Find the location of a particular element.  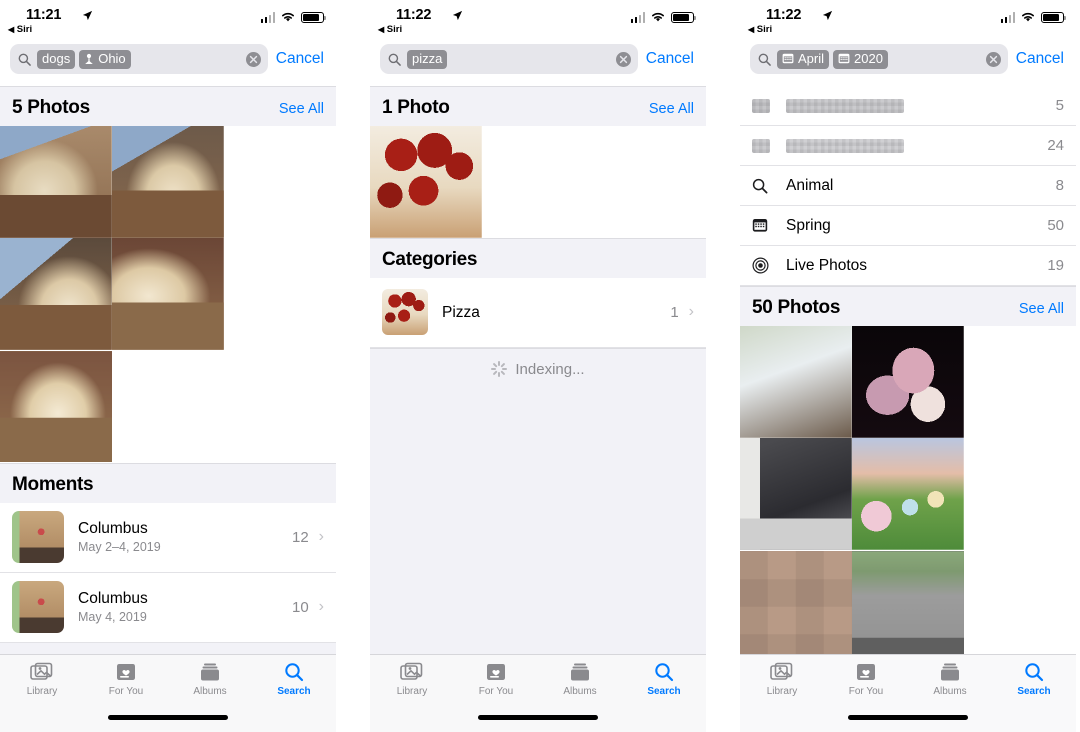

tab-label: Albums is located at coordinates (580, 691).